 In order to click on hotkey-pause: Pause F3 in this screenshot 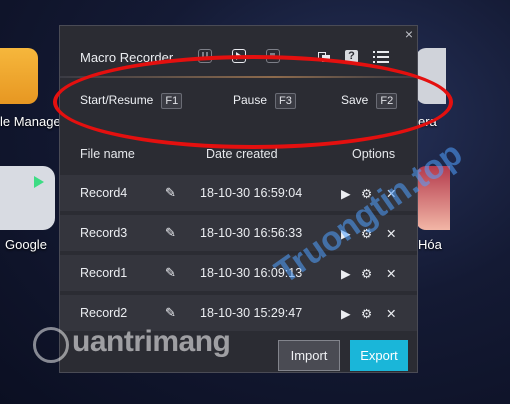, I will do `click(264, 101)`.